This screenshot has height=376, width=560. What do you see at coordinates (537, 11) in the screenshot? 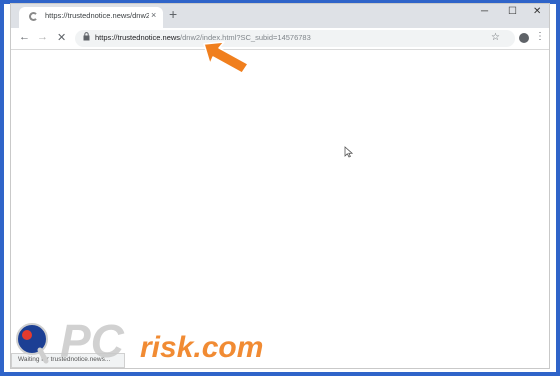
I see `close-window-button: ✕` at bounding box center [537, 11].